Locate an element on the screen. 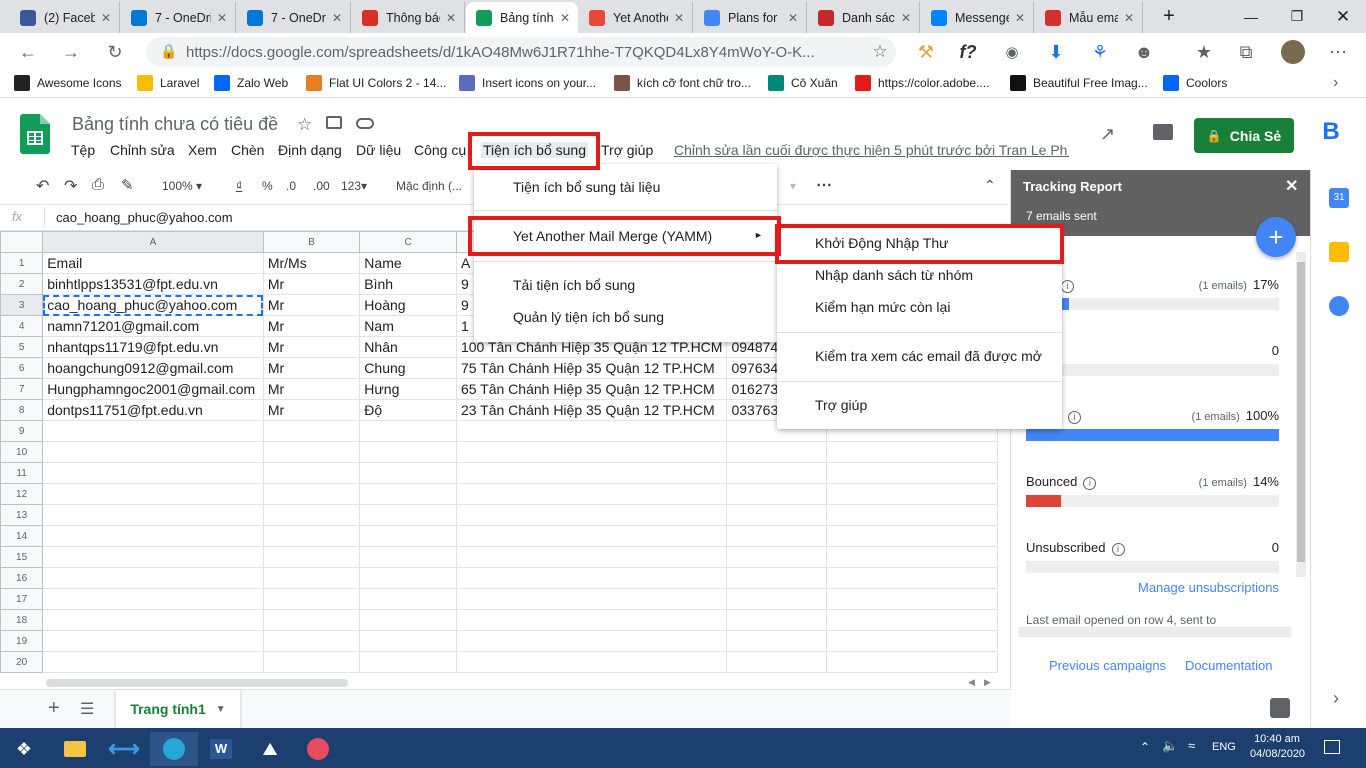  menu-item-check-opened: Kiểm tra xem các email đã được mở is located at coordinates (928, 356).